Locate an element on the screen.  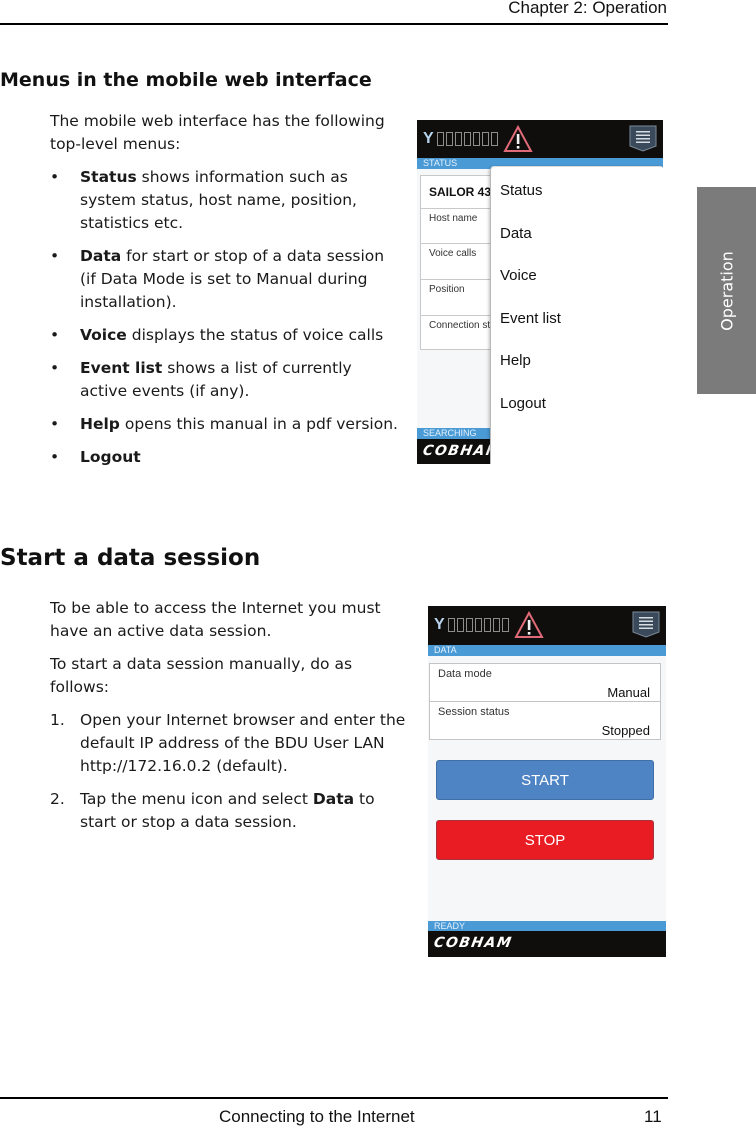
menu-item-help: Help is located at coordinates (515, 360).